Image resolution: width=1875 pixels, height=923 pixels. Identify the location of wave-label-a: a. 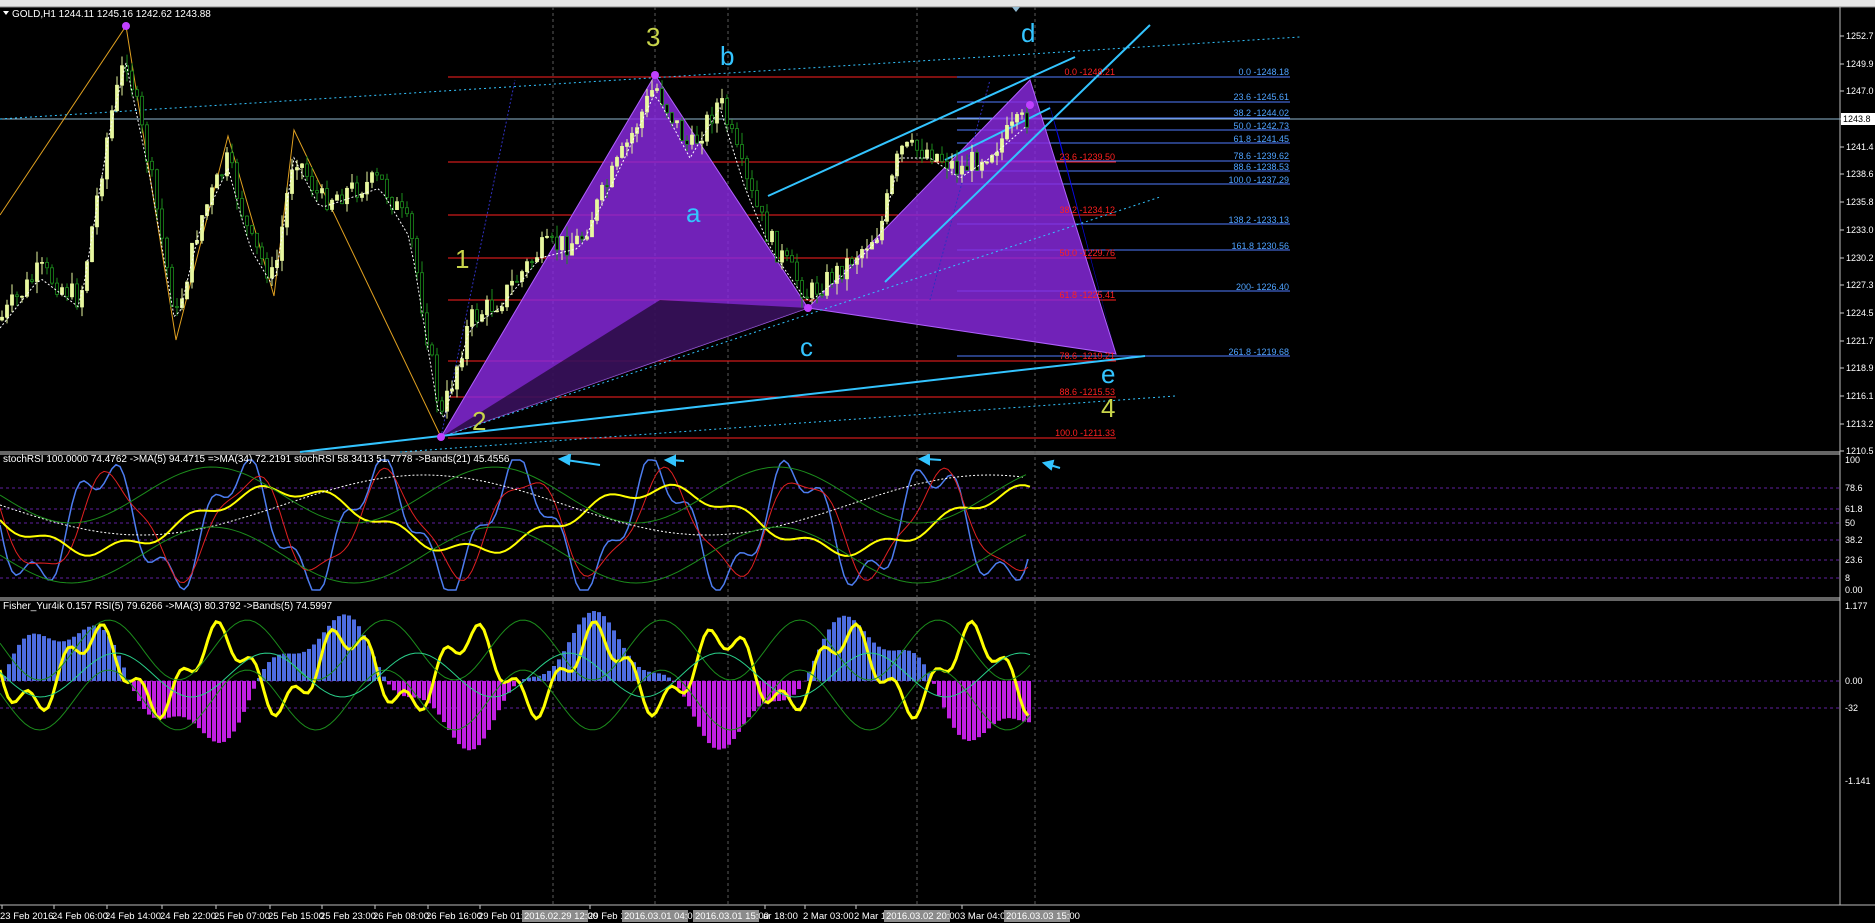
(693, 213).